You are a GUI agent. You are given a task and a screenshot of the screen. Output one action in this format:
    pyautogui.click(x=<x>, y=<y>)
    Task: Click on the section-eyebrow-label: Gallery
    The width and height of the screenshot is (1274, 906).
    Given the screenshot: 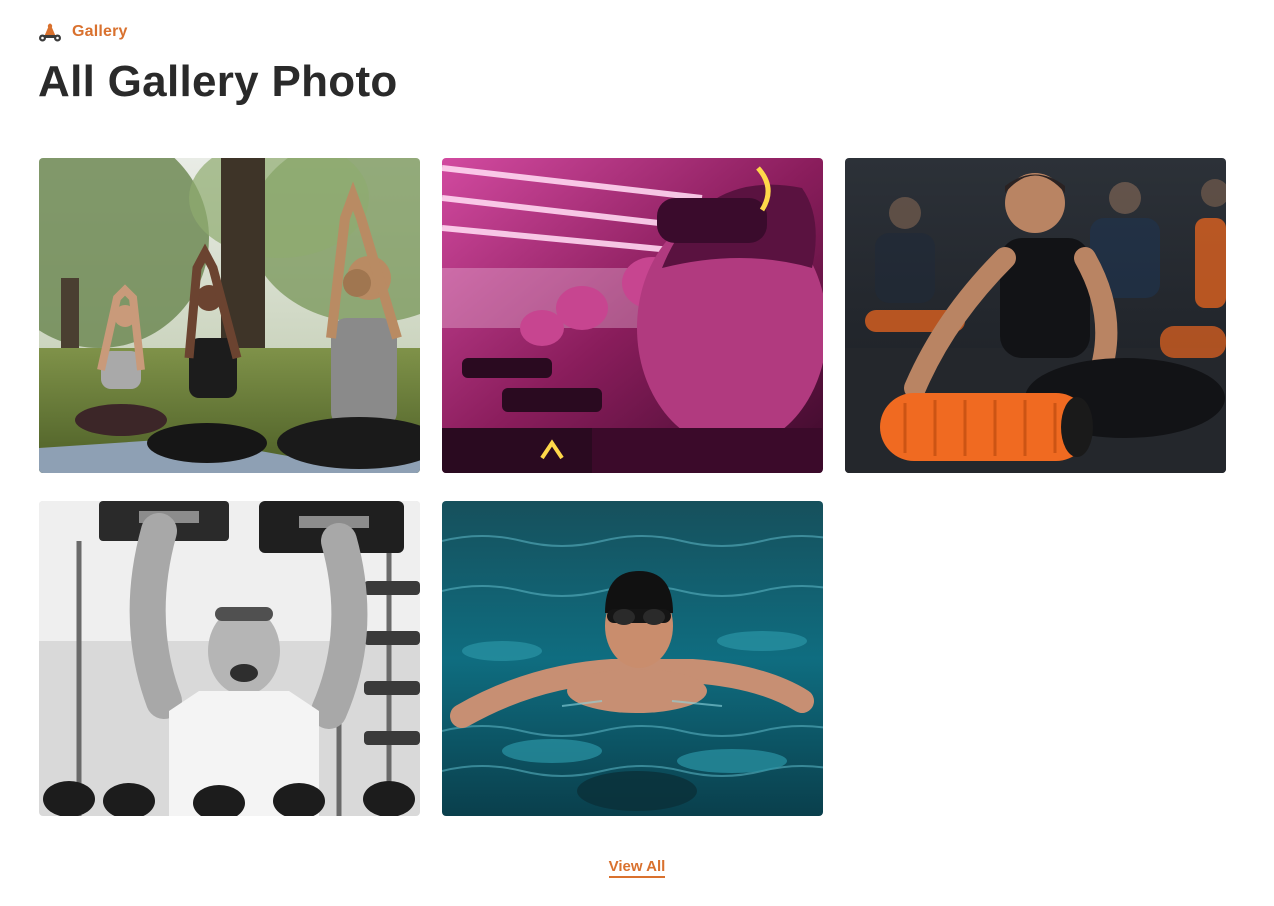 What is the action you would take?
    pyautogui.click(x=100, y=31)
    